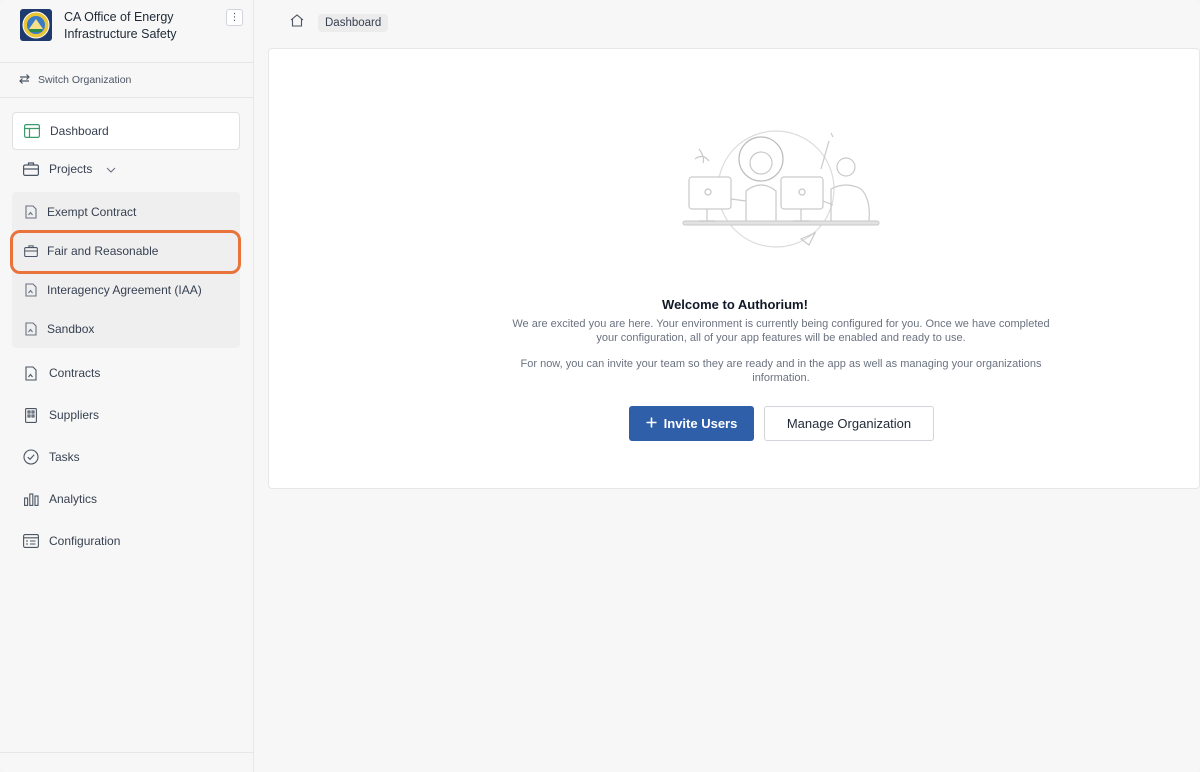  I want to click on nav-item-label: Dashboard, so click(79, 131).